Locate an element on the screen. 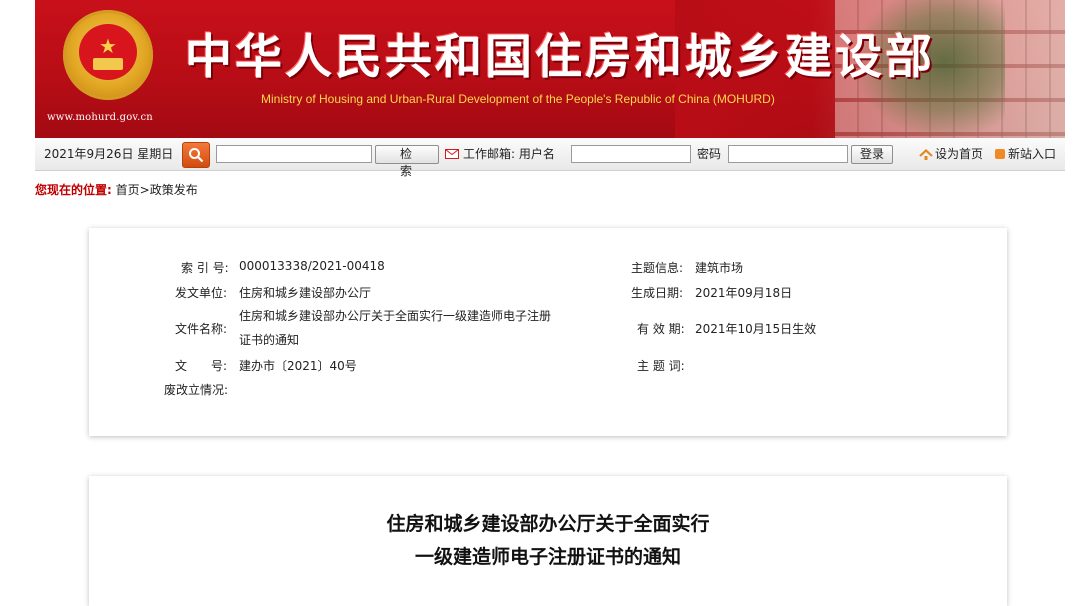  set-homepage-link: 设为首页 is located at coordinates (959, 154).